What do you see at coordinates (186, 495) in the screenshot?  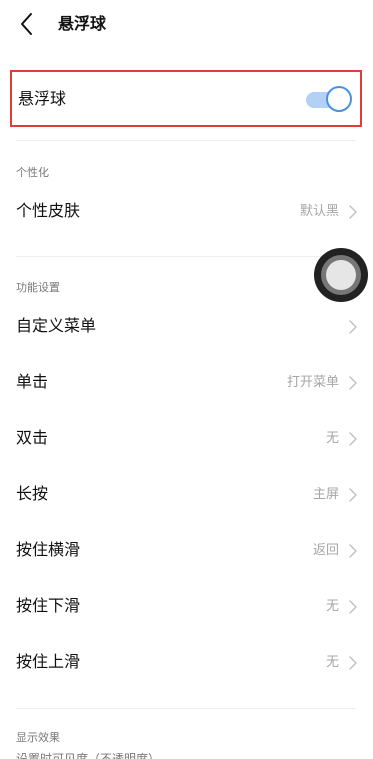 I see `row-long-press: 长按 主屏` at bounding box center [186, 495].